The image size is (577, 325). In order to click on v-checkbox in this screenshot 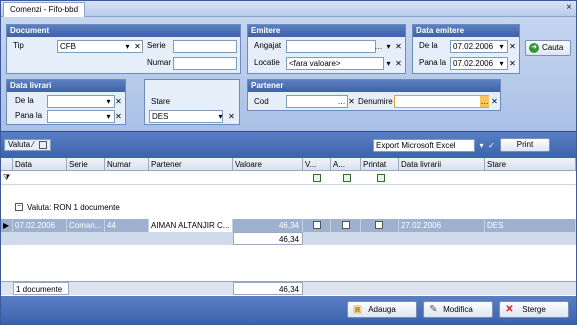, I will do `click(317, 225)`.